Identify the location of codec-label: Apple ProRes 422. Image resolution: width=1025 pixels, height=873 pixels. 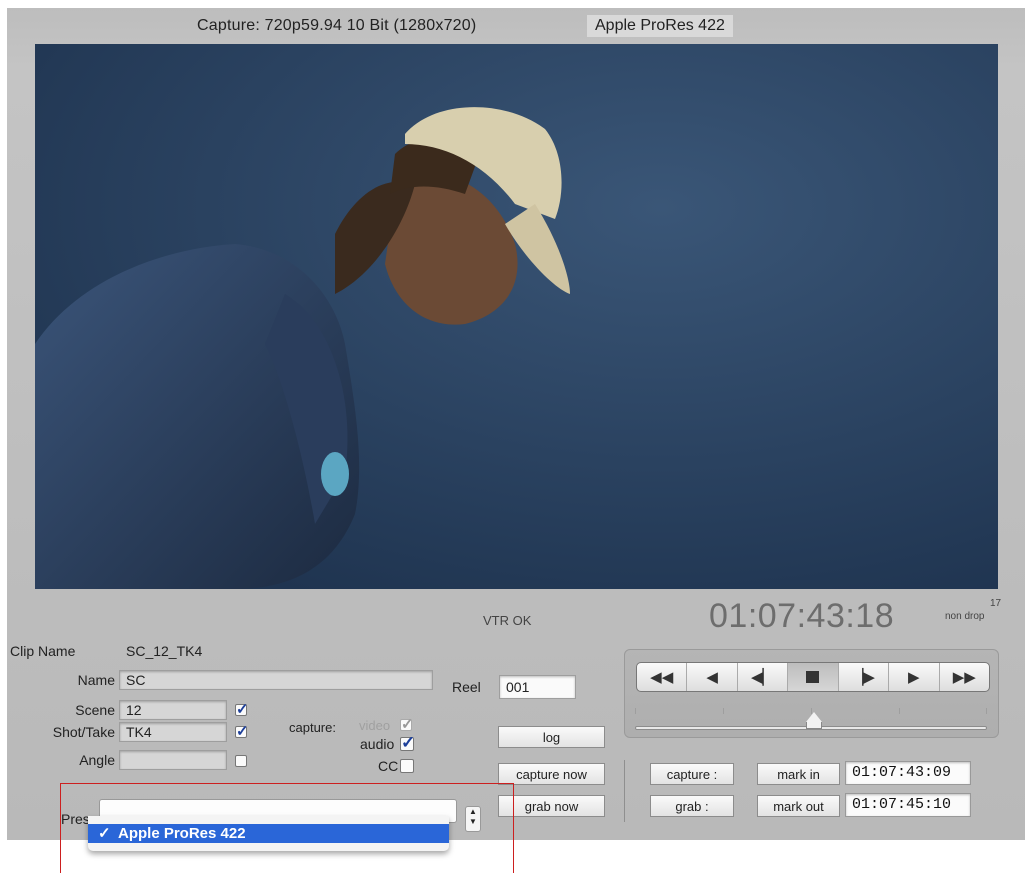
(660, 26).